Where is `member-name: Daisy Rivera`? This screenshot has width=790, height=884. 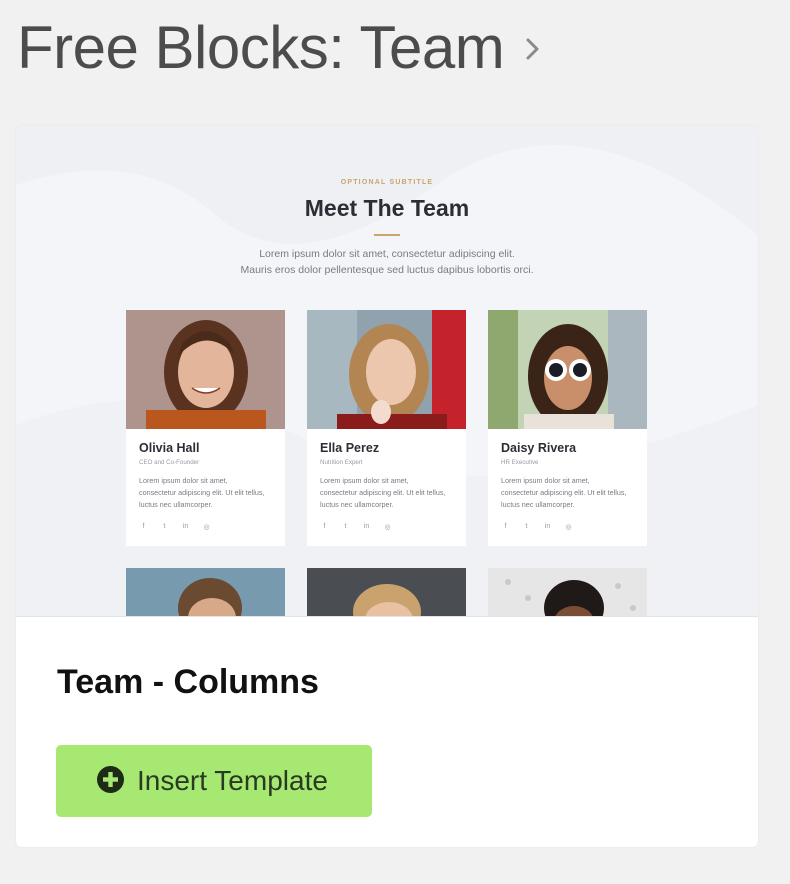 member-name: Daisy Rivera is located at coordinates (539, 448).